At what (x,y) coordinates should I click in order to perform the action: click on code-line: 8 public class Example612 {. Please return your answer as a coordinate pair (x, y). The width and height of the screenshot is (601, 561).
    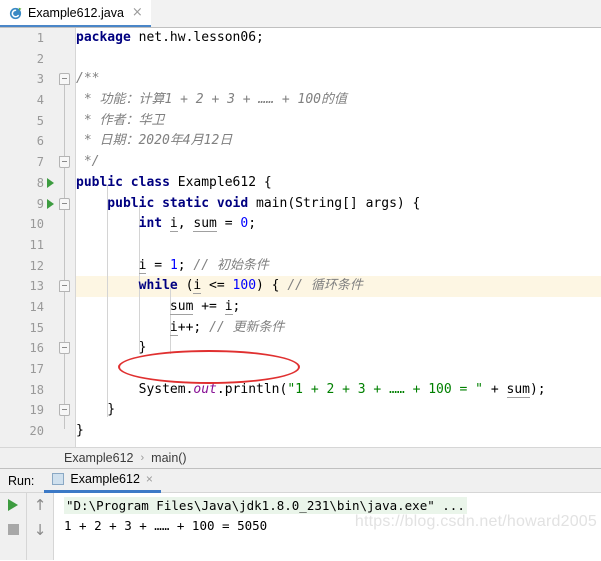
    Looking at the image, I should click on (300, 183).